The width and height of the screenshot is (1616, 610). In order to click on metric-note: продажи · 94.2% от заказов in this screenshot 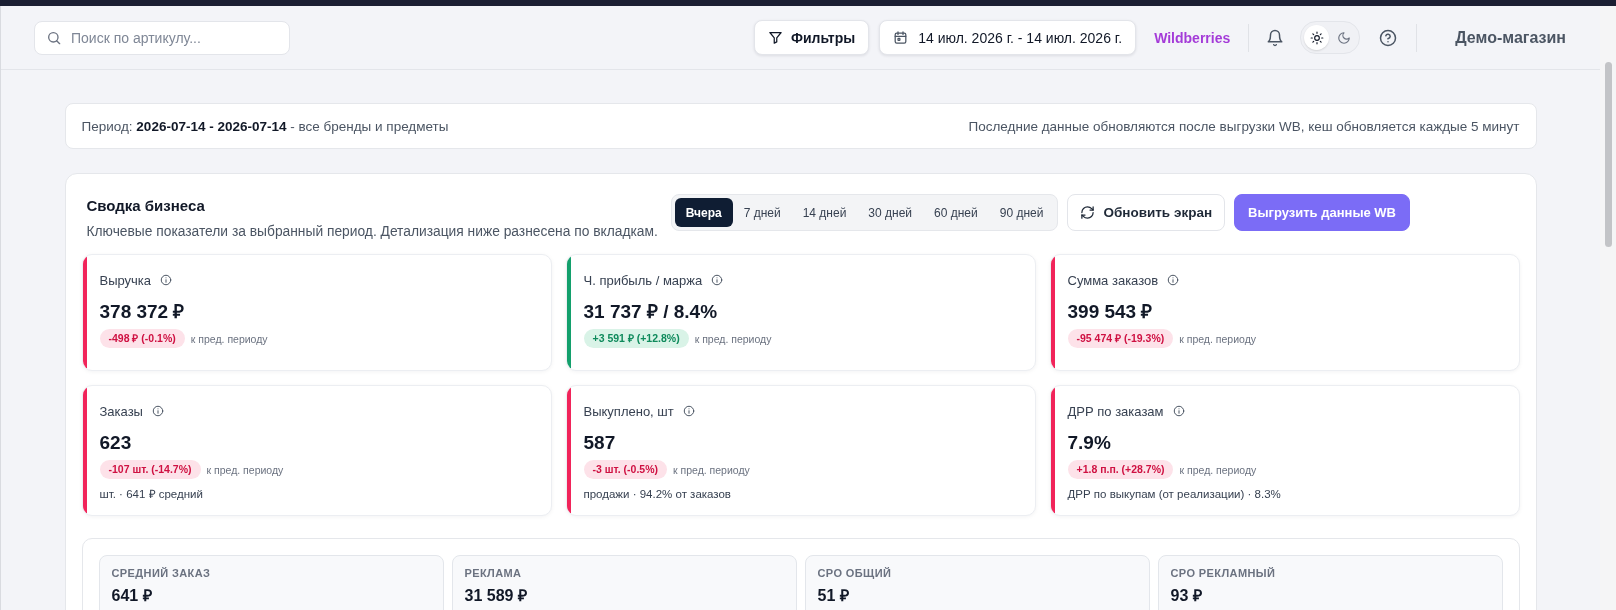, I will do `click(657, 494)`.